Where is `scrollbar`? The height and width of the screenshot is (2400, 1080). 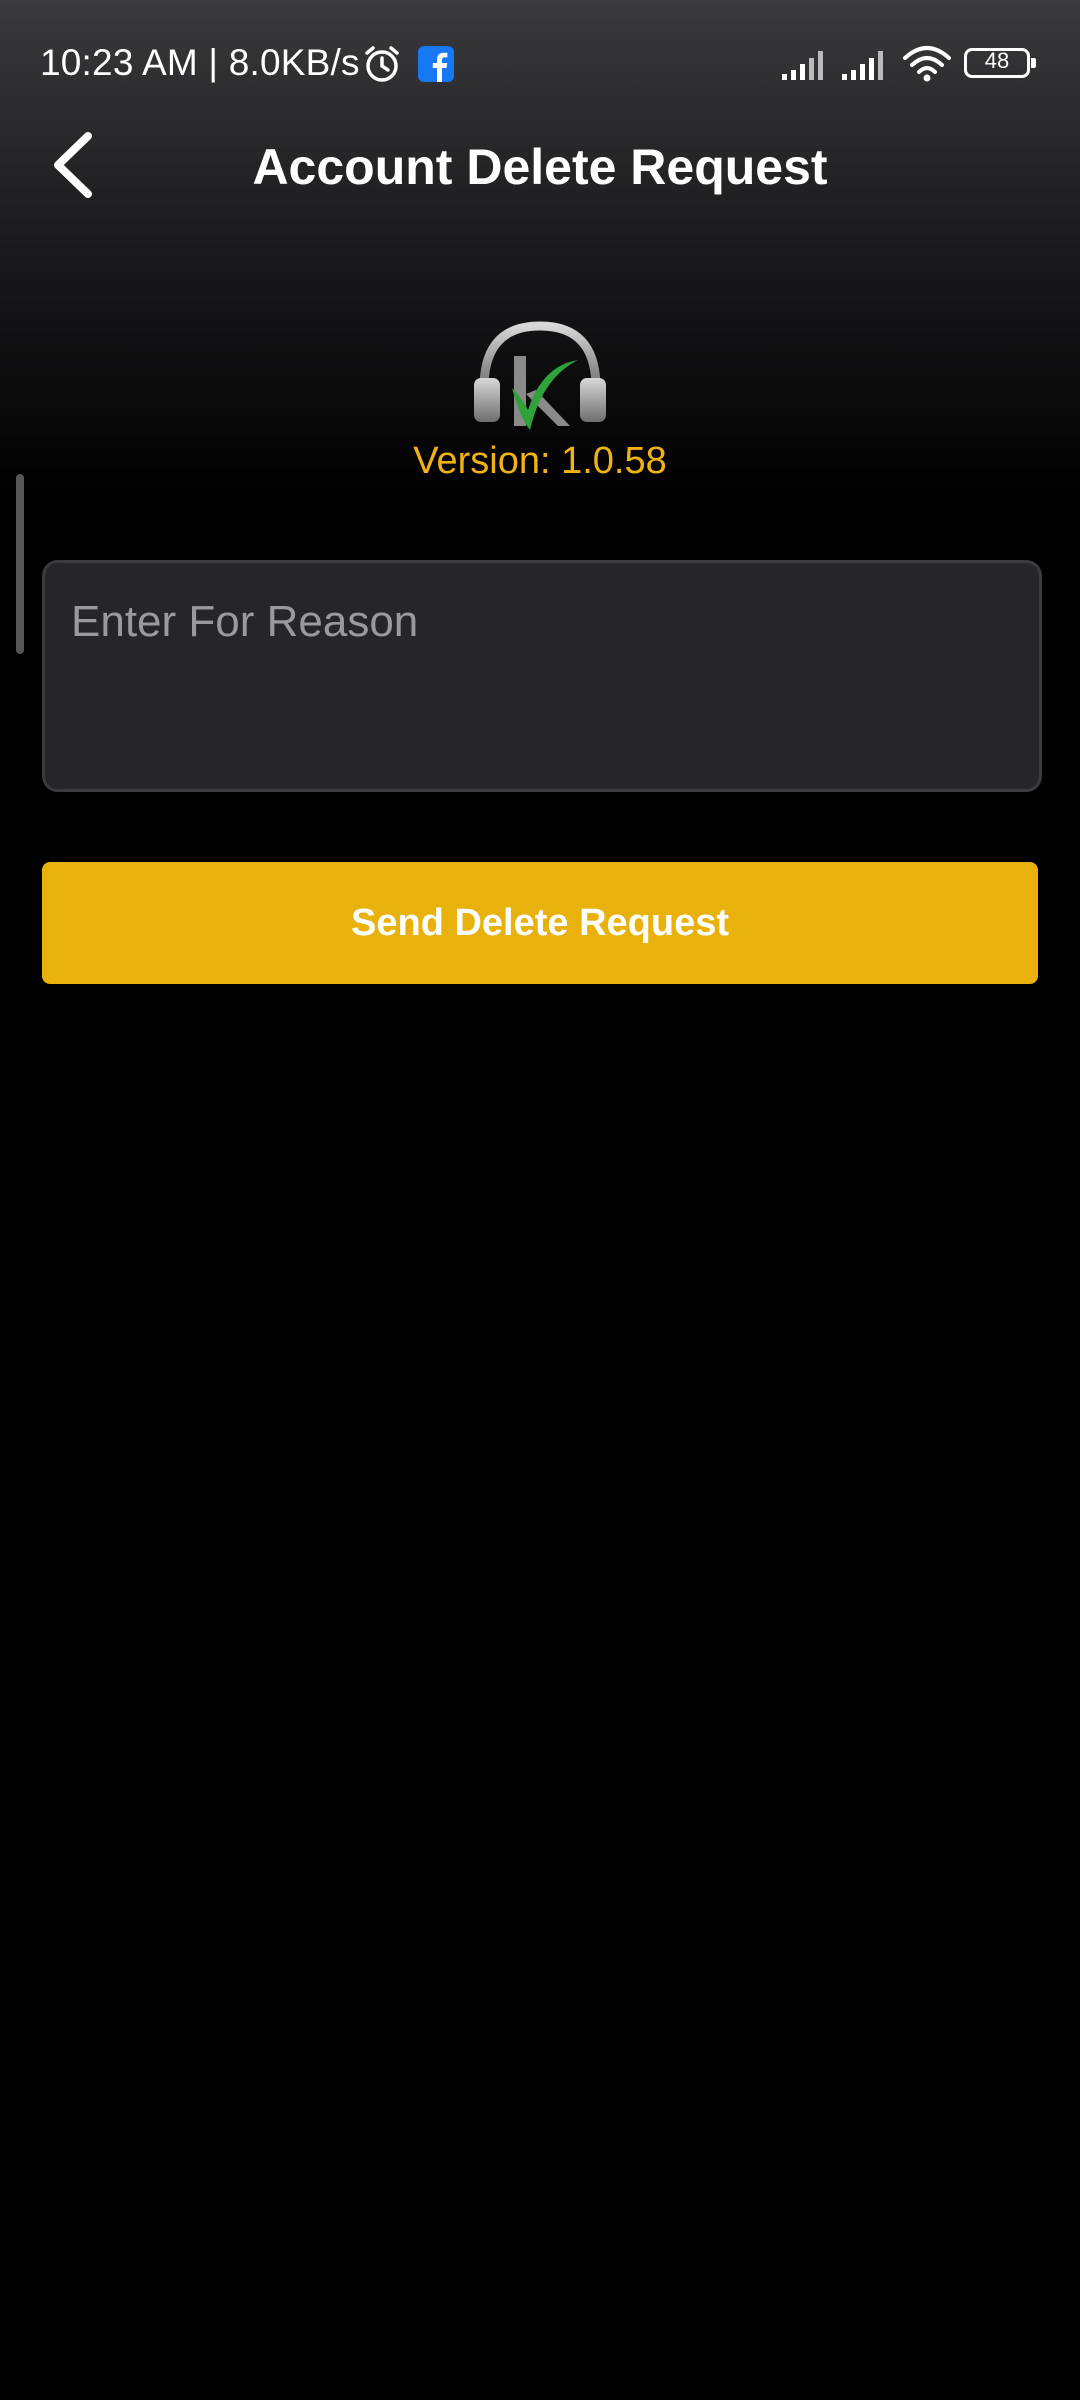 scrollbar is located at coordinates (20, 564).